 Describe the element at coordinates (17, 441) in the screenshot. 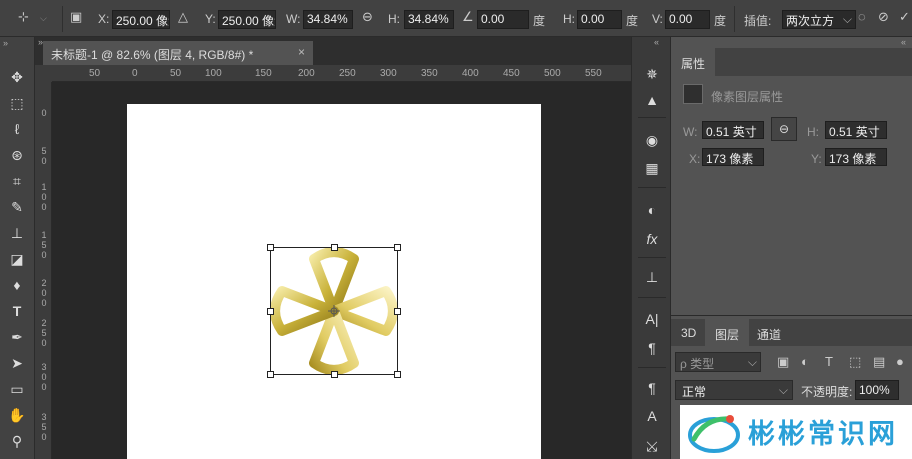

I see `zoom-tool-icon: ⚲` at that location.